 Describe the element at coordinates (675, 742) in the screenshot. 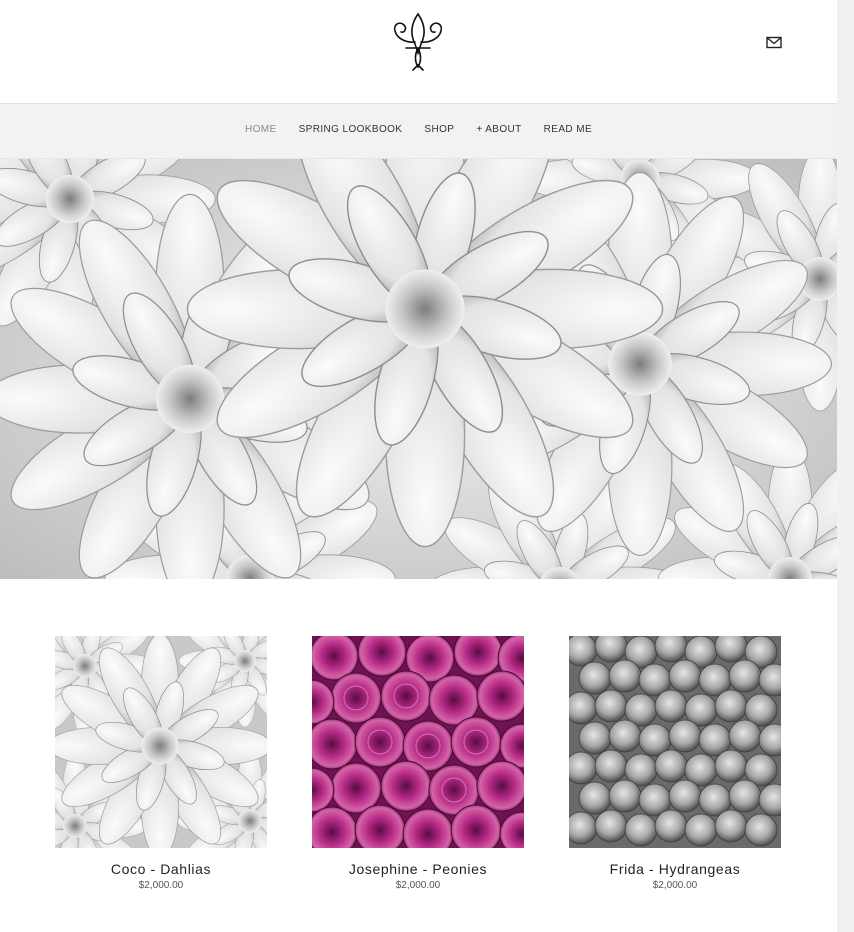

I see `product-image-hydrangeas` at that location.